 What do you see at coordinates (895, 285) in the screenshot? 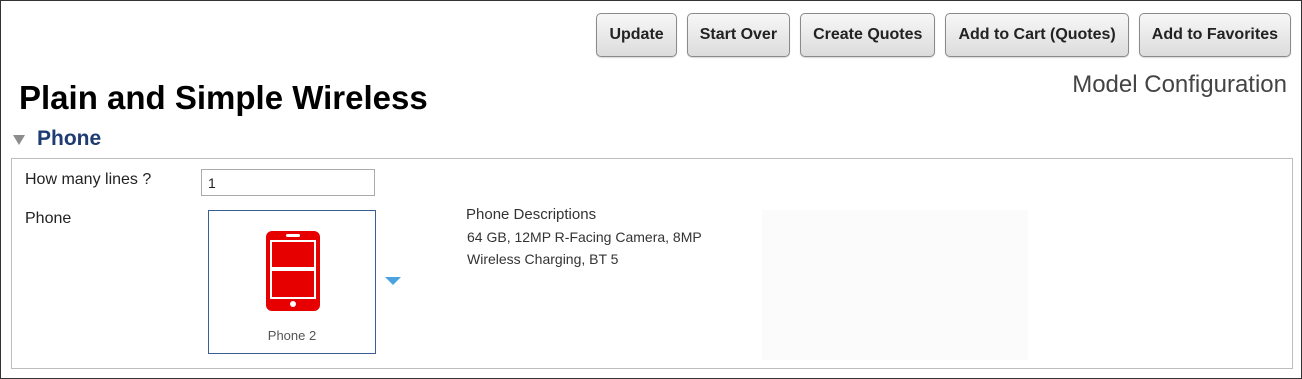
I see `description-backdrop` at bounding box center [895, 285].